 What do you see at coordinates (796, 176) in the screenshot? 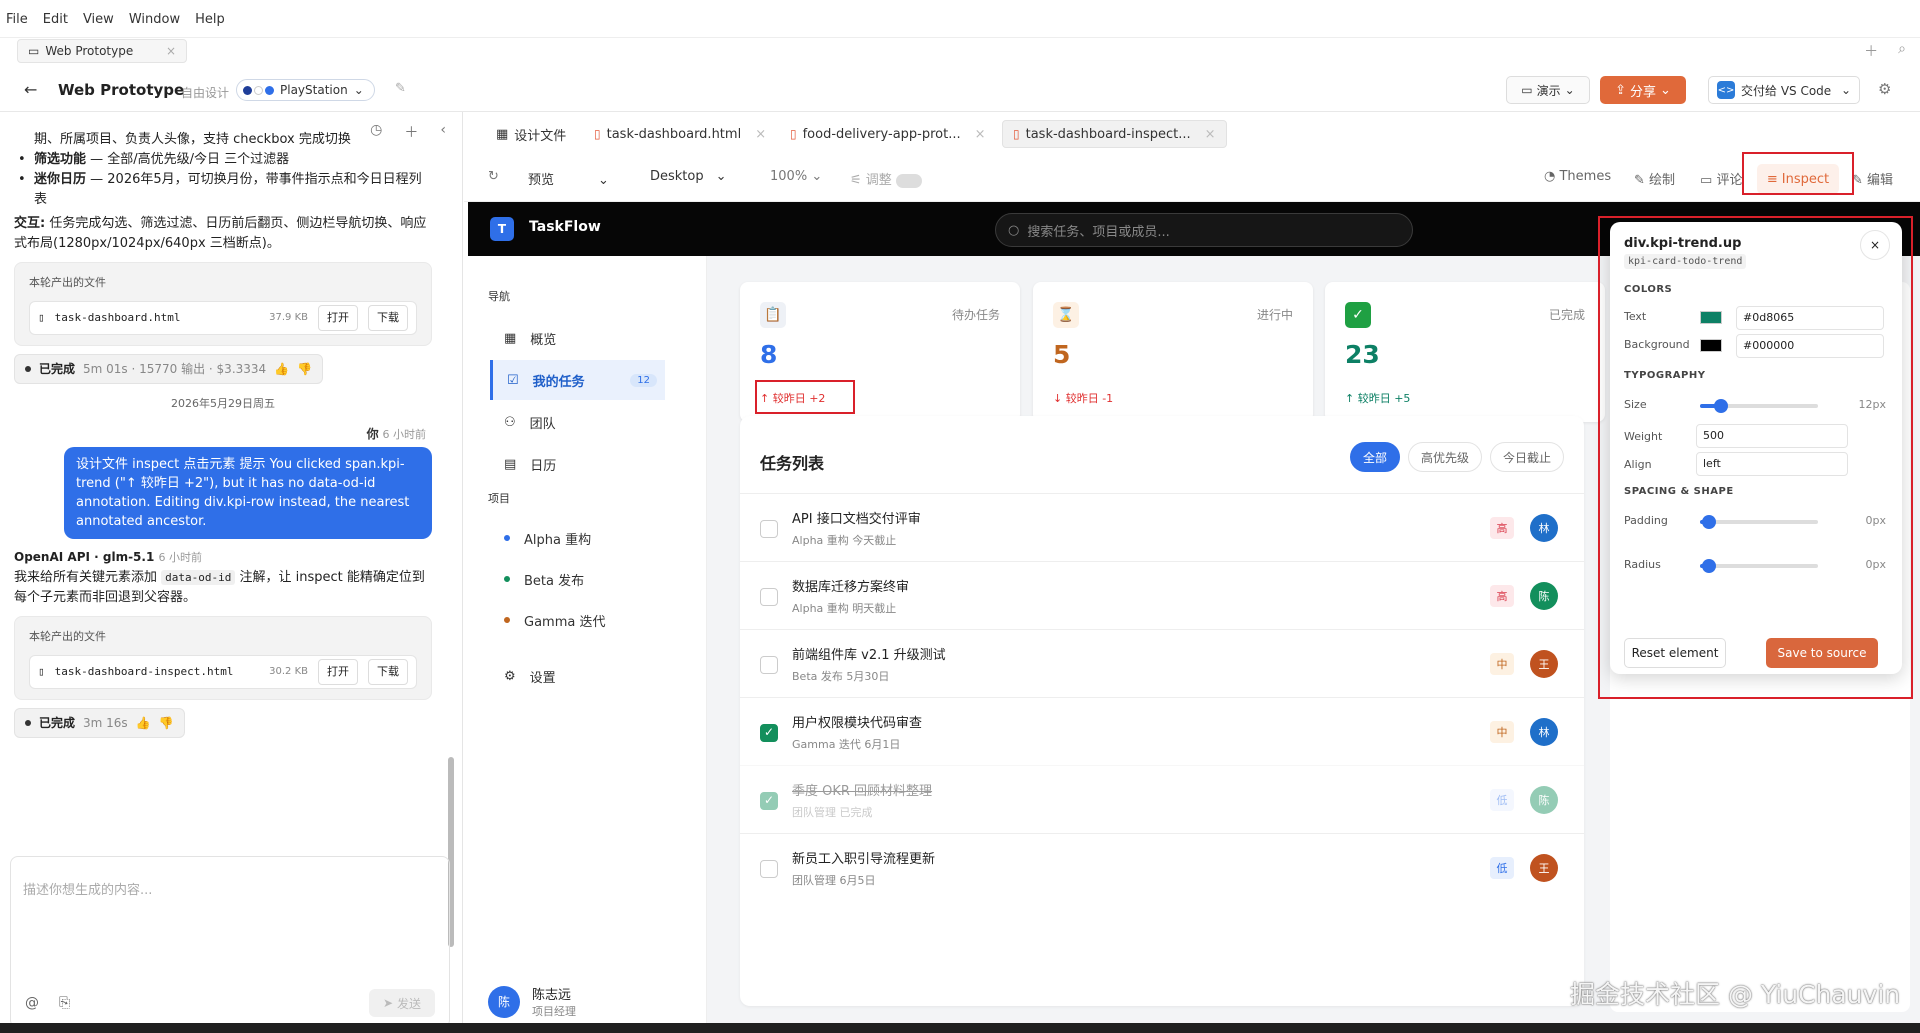
I see `zoom-select: 100% ⌄` at bounding box center [796, 176].